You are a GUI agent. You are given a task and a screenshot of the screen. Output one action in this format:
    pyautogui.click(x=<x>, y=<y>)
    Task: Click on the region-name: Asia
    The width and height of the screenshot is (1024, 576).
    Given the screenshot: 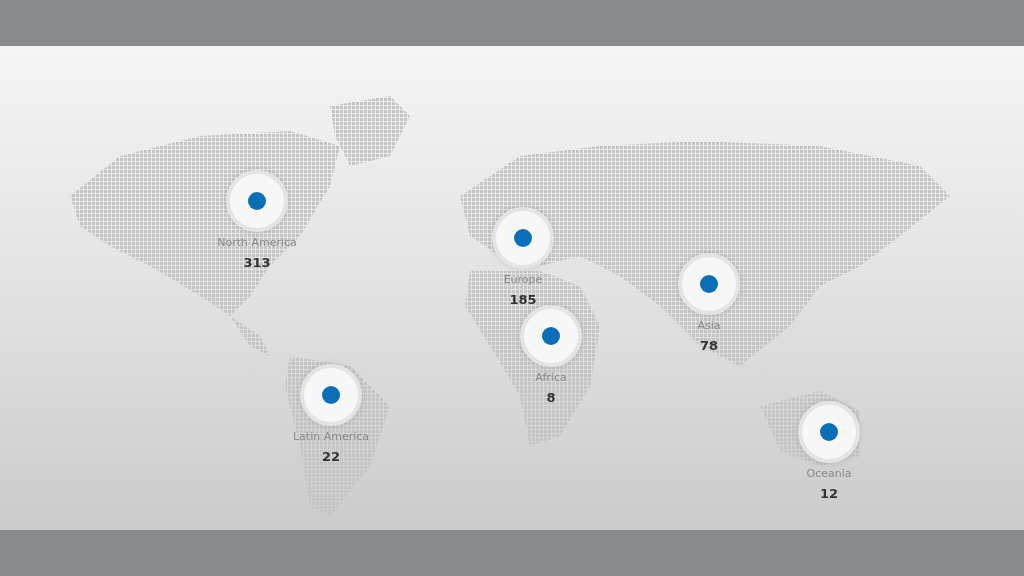 What is the action you would take?
    pyautogui.click(x=709, y=325)
    